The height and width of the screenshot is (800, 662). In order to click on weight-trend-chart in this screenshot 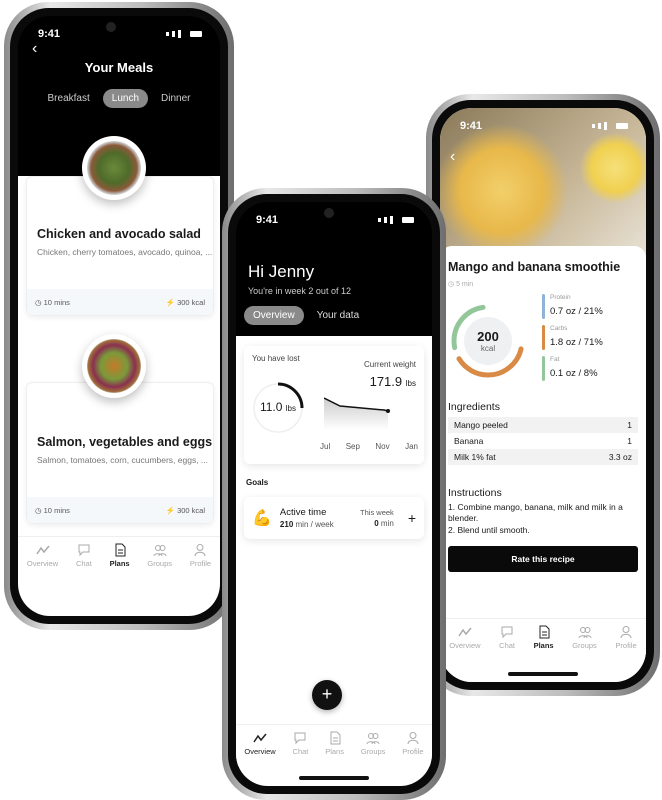, I will do `click(357, 413)`.